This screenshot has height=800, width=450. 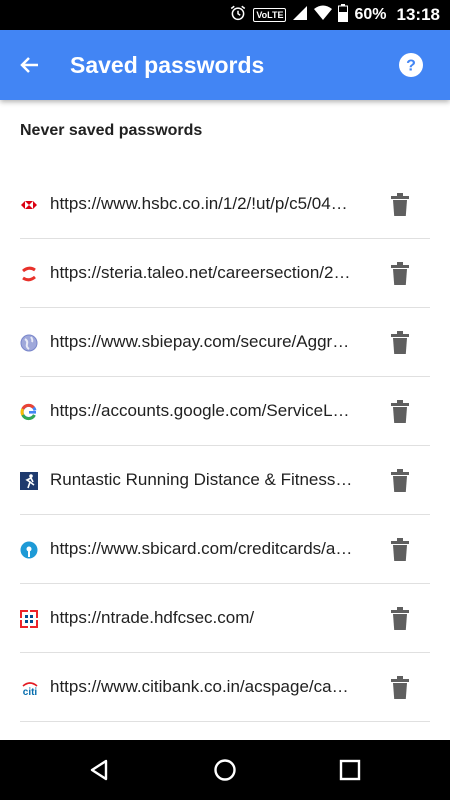 I want to click on clock: 13:18, so click(x=418, y=14).